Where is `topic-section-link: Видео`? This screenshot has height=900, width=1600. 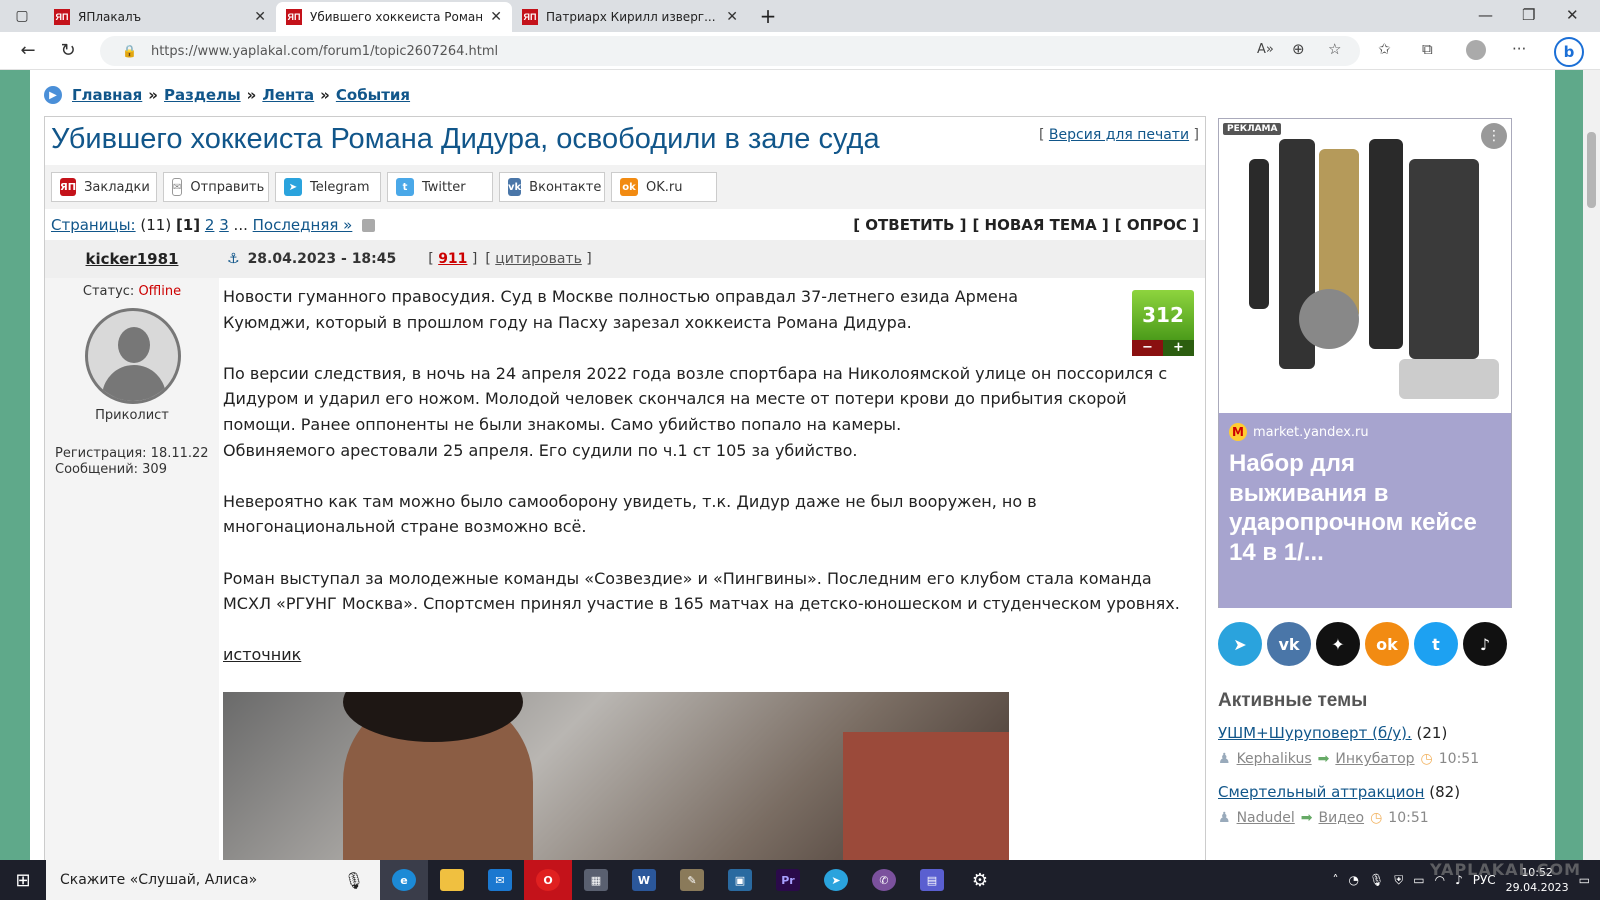
topic-section-link: Видео is located at coordinates (1342, 818).